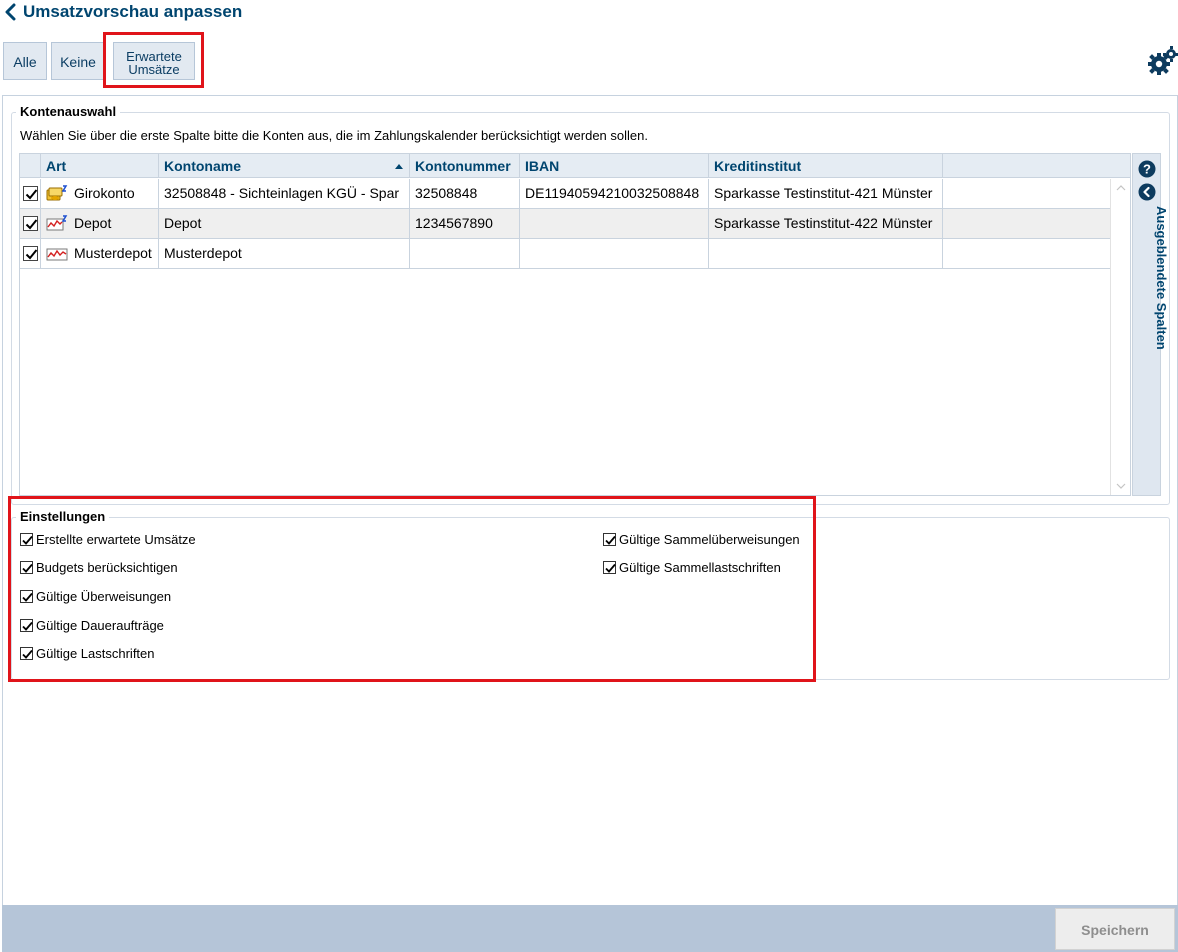 This screenshot has height=952, width=1178. I want to click on kontoname-cell: 32508848 - Sichteinlagen KGÜ - Spar, so click(284, 193).